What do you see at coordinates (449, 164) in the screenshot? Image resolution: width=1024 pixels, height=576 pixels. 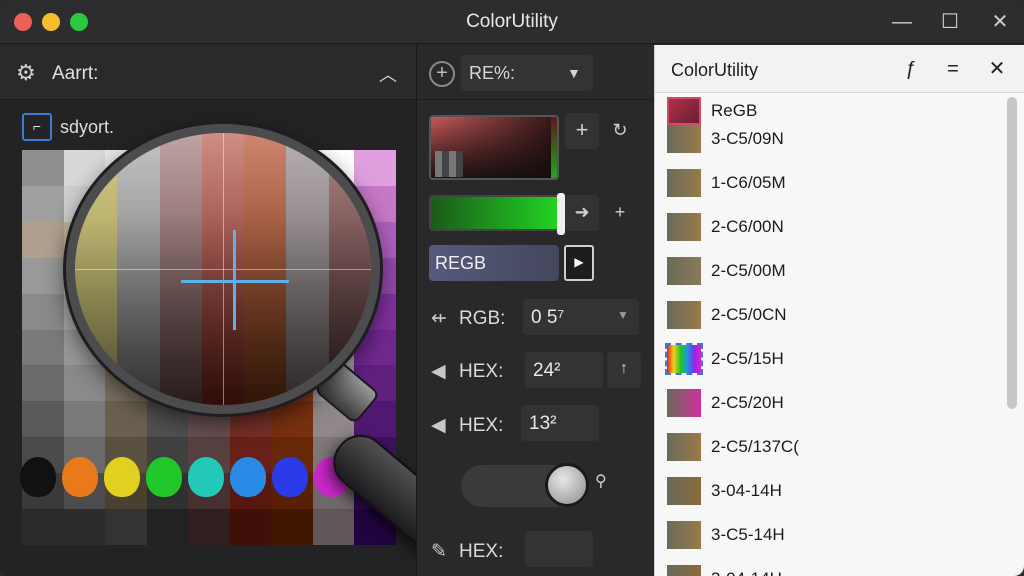 I see `transparency-checker` at bounding box center [449, 164].